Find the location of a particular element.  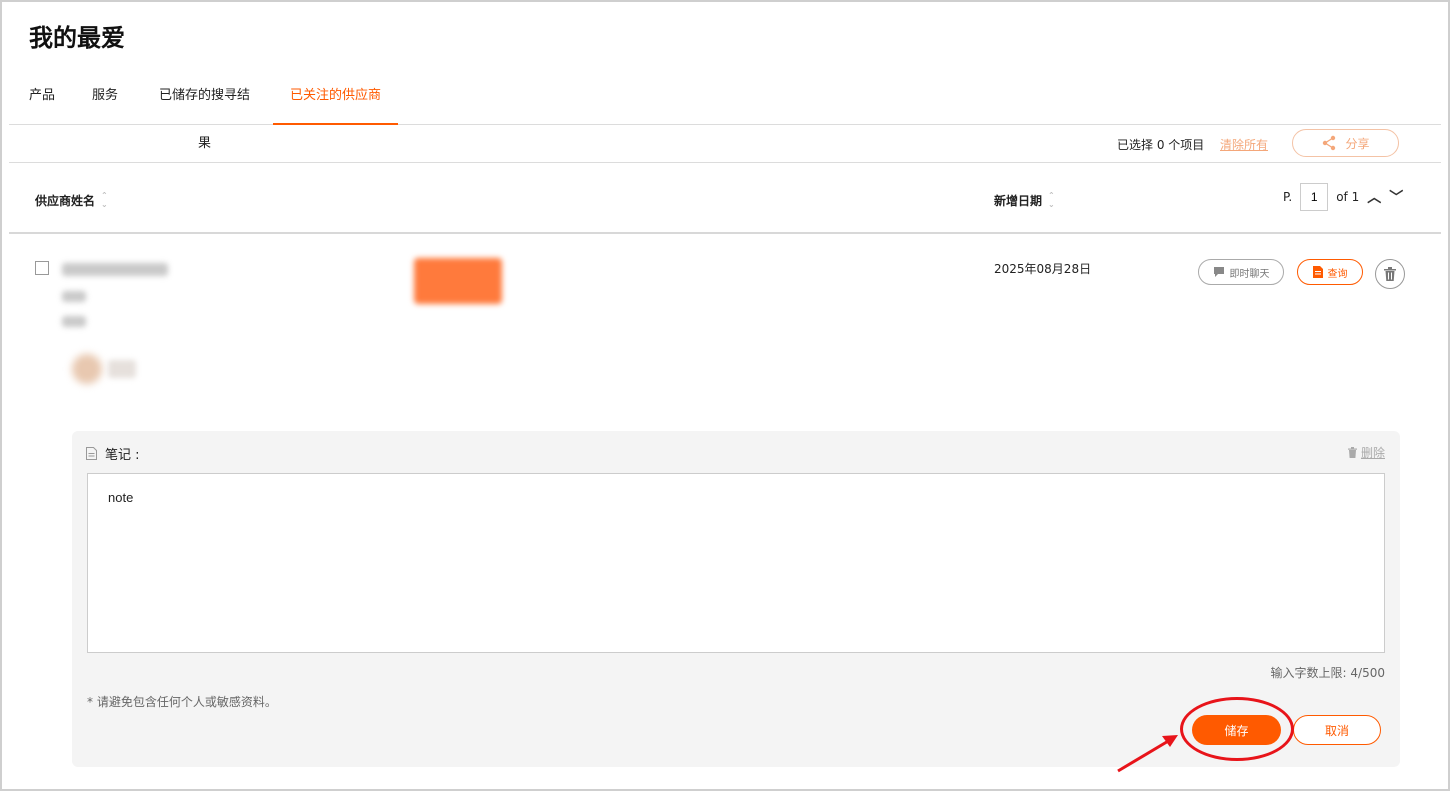

date-added-value: 2025年08月28日 is located at coordinates (1043, 269).